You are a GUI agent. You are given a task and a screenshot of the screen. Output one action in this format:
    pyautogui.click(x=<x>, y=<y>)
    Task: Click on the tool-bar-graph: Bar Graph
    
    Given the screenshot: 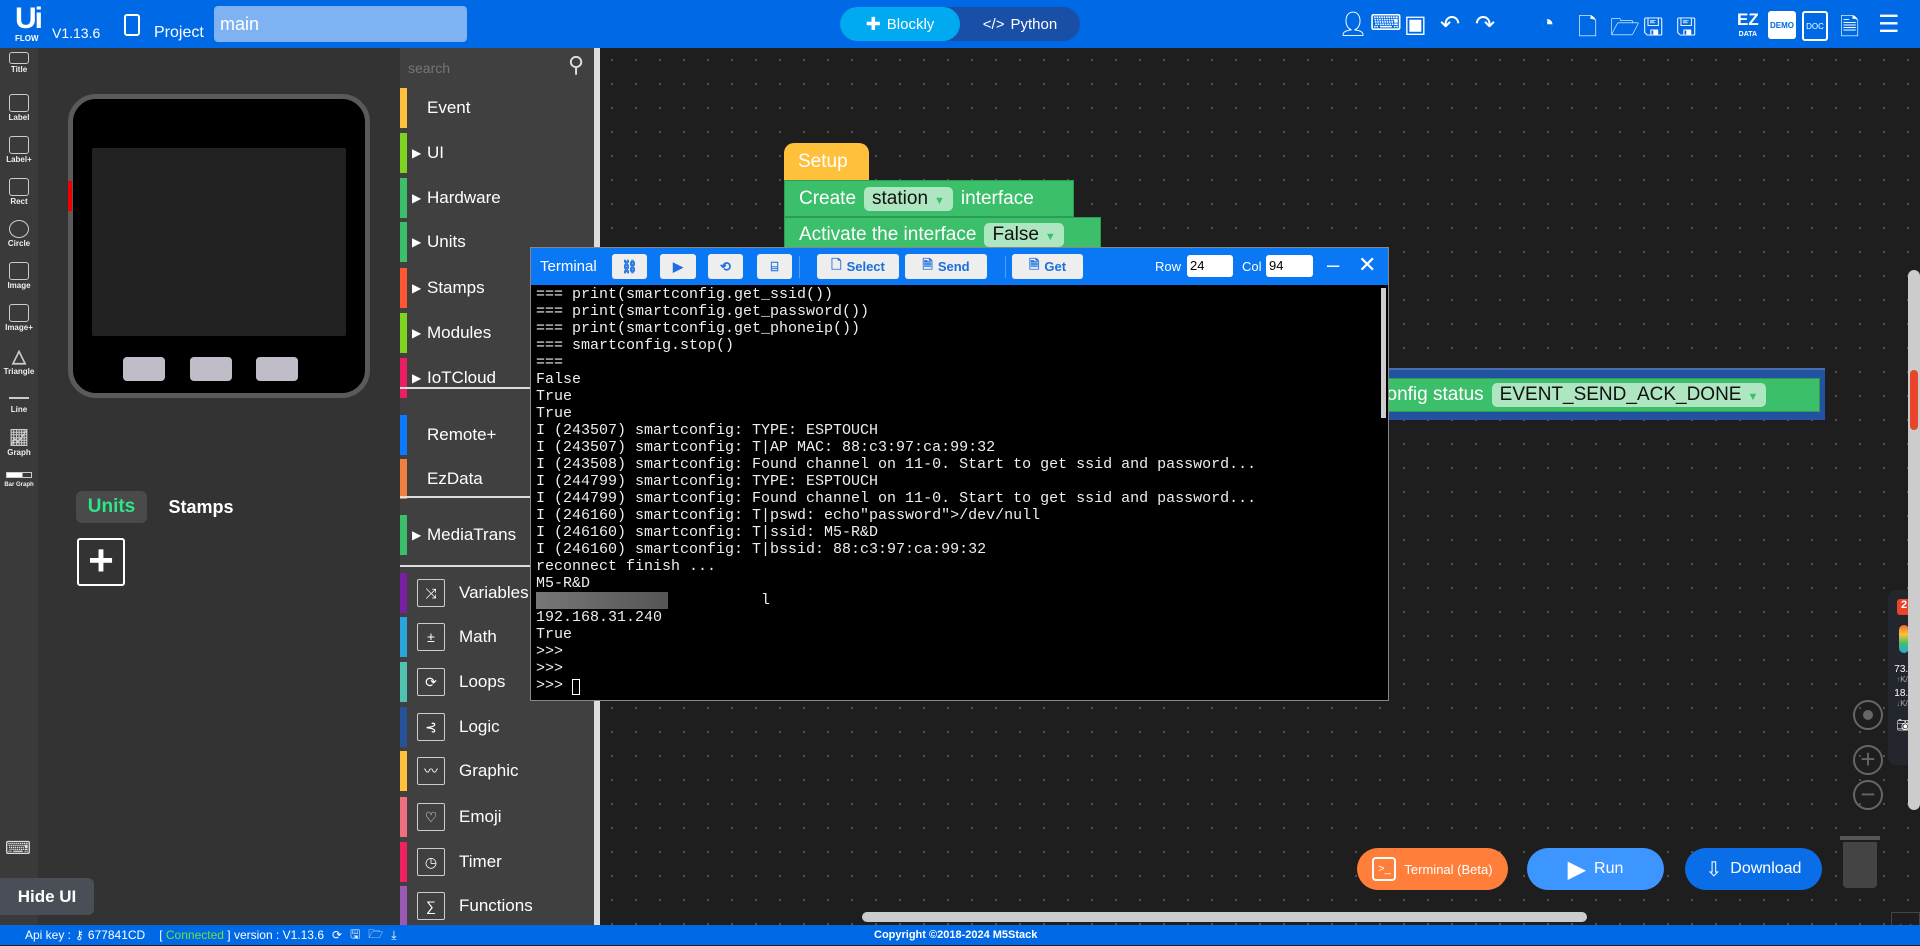 What is the action you would take?
    pyautogui.click(x=19, y=480)
    